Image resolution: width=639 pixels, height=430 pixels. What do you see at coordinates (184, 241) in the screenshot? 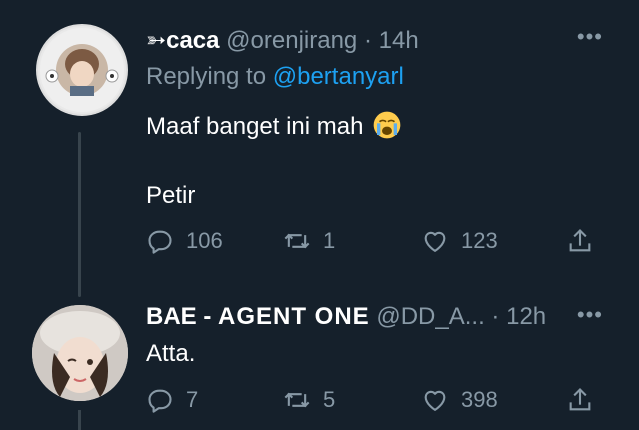
I see `reply-button: 106` at bounding box center [184, 241].